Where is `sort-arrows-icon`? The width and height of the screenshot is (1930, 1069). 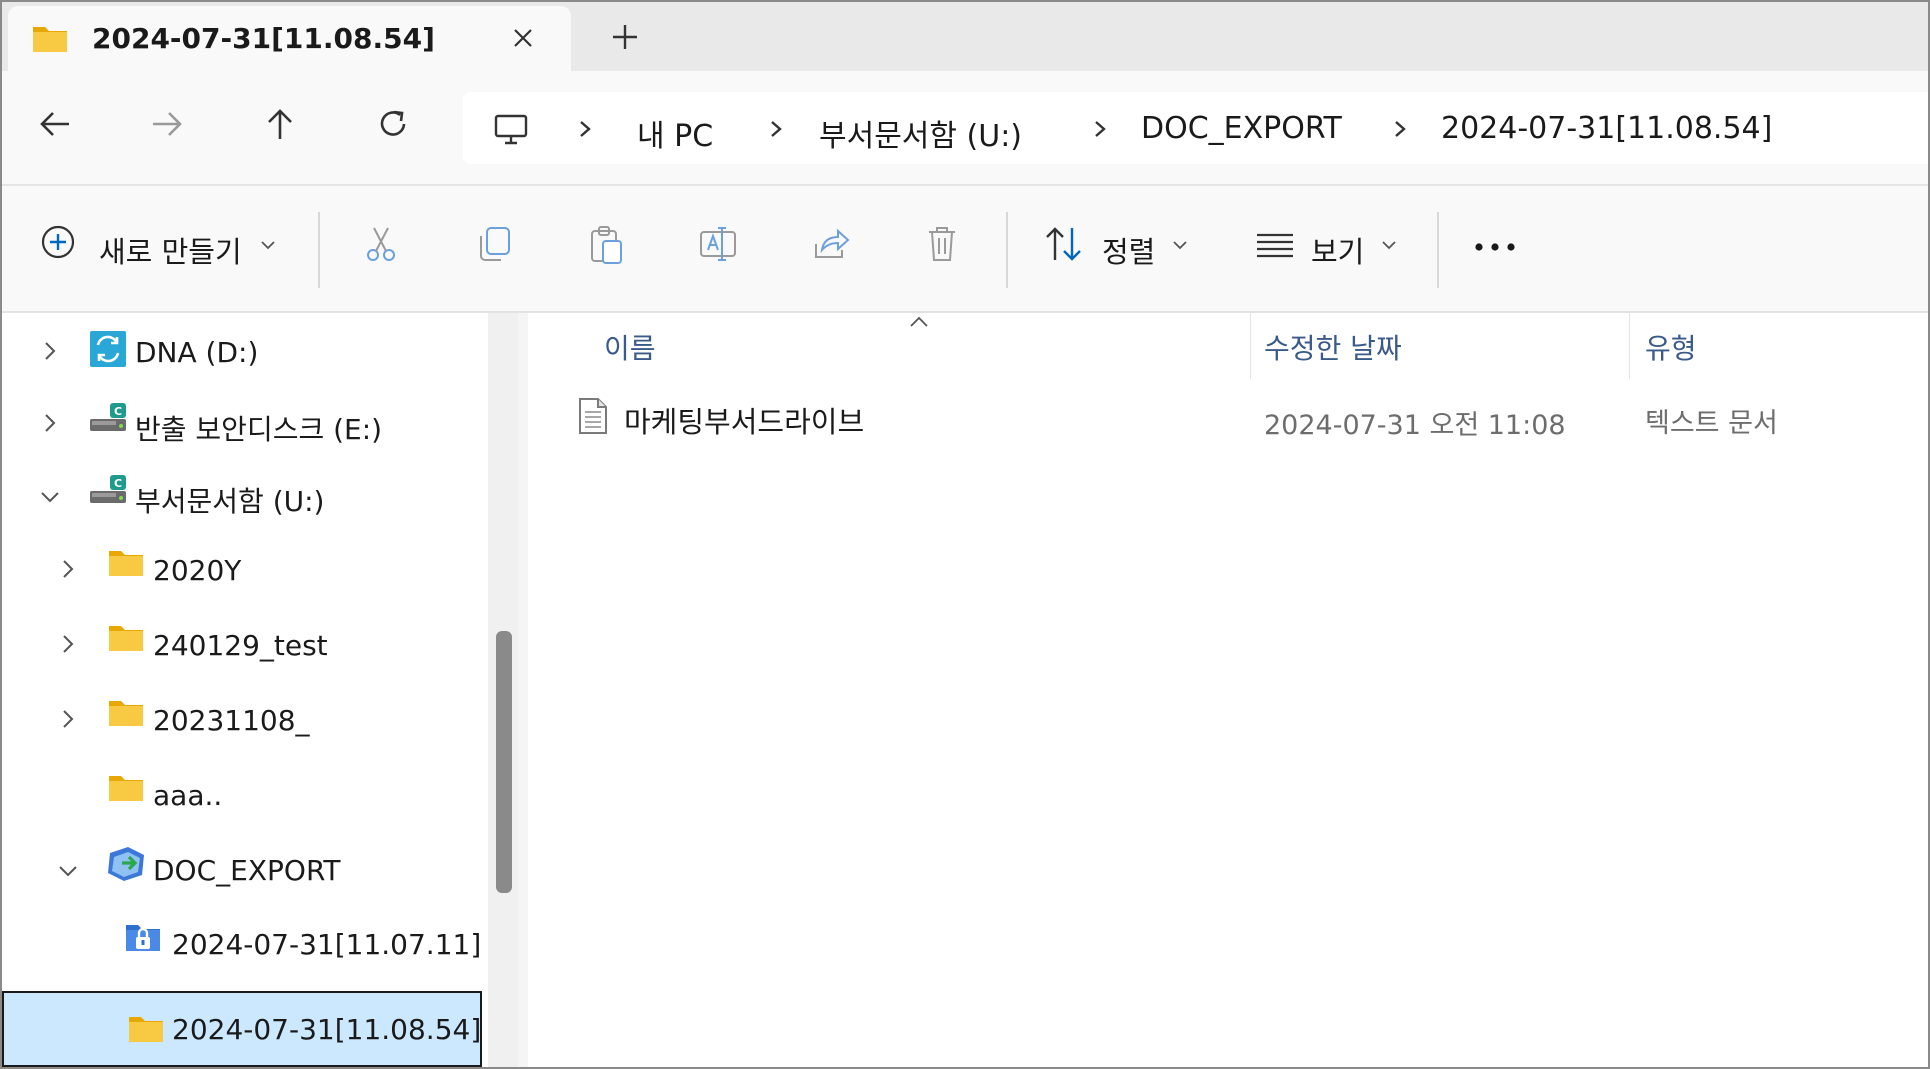 sort-arrows-icon is located at coordinates (1064, 244).